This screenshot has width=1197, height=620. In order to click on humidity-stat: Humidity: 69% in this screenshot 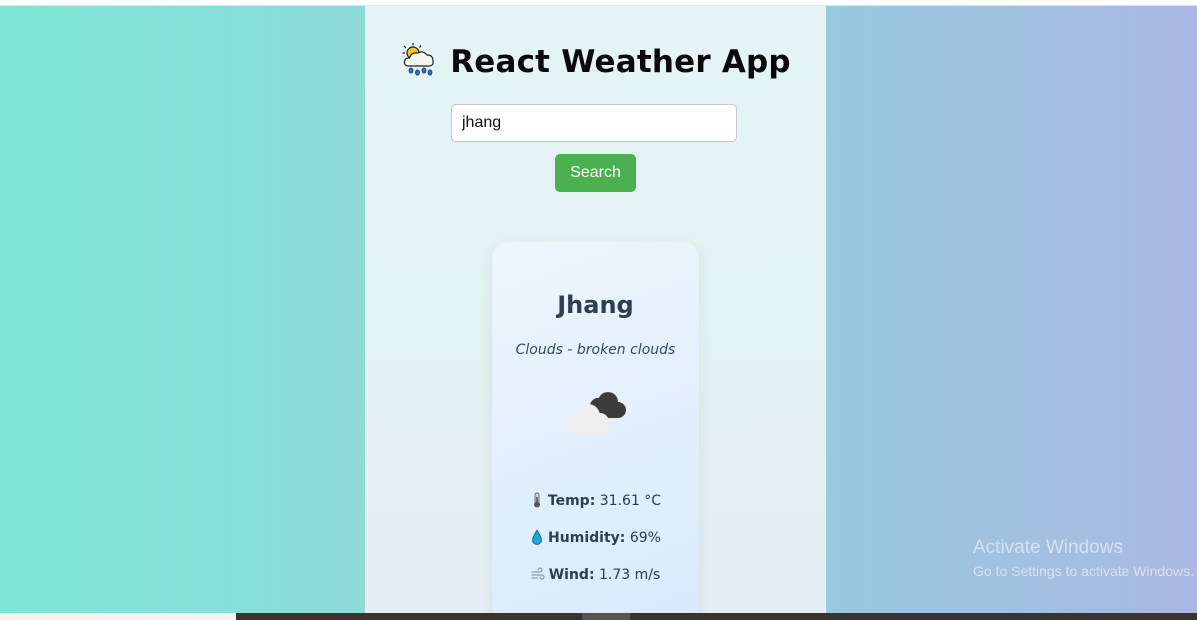, I will do `click(595, 537)`.